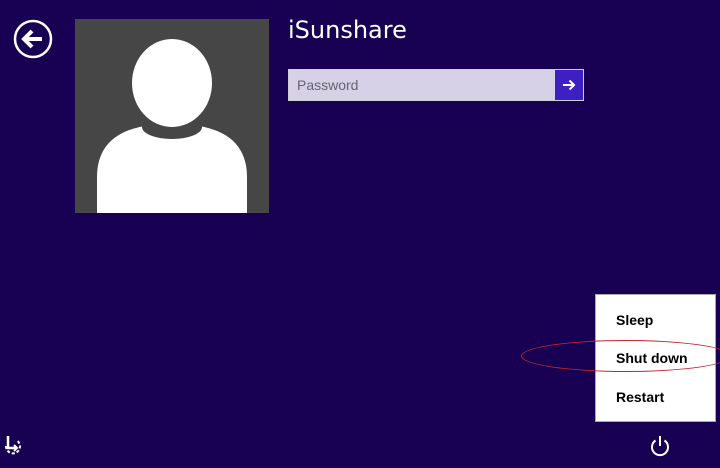 This screenshot has height=468, width=720. What do you see at coordinates (347, 30) in the screenshot?
I see `user-name: iSunshare` at bounding box center [347, 30].